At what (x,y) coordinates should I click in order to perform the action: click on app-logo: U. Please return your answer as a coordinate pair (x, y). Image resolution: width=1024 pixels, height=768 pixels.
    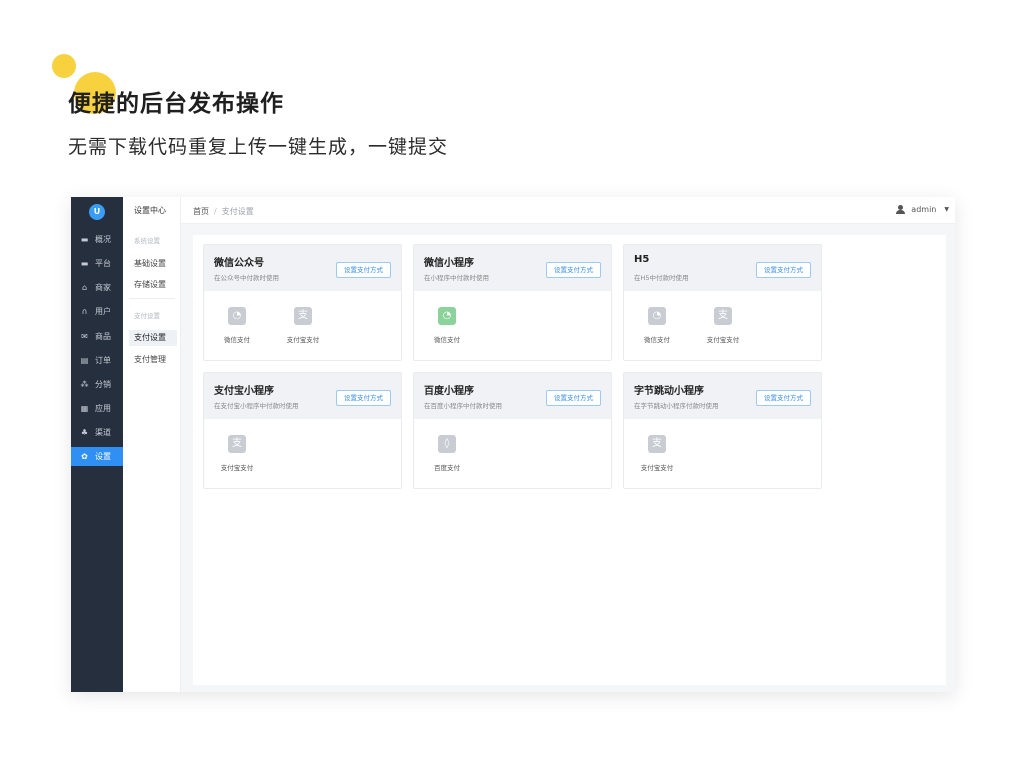
    Looking at the image, I should click on (97, 212).